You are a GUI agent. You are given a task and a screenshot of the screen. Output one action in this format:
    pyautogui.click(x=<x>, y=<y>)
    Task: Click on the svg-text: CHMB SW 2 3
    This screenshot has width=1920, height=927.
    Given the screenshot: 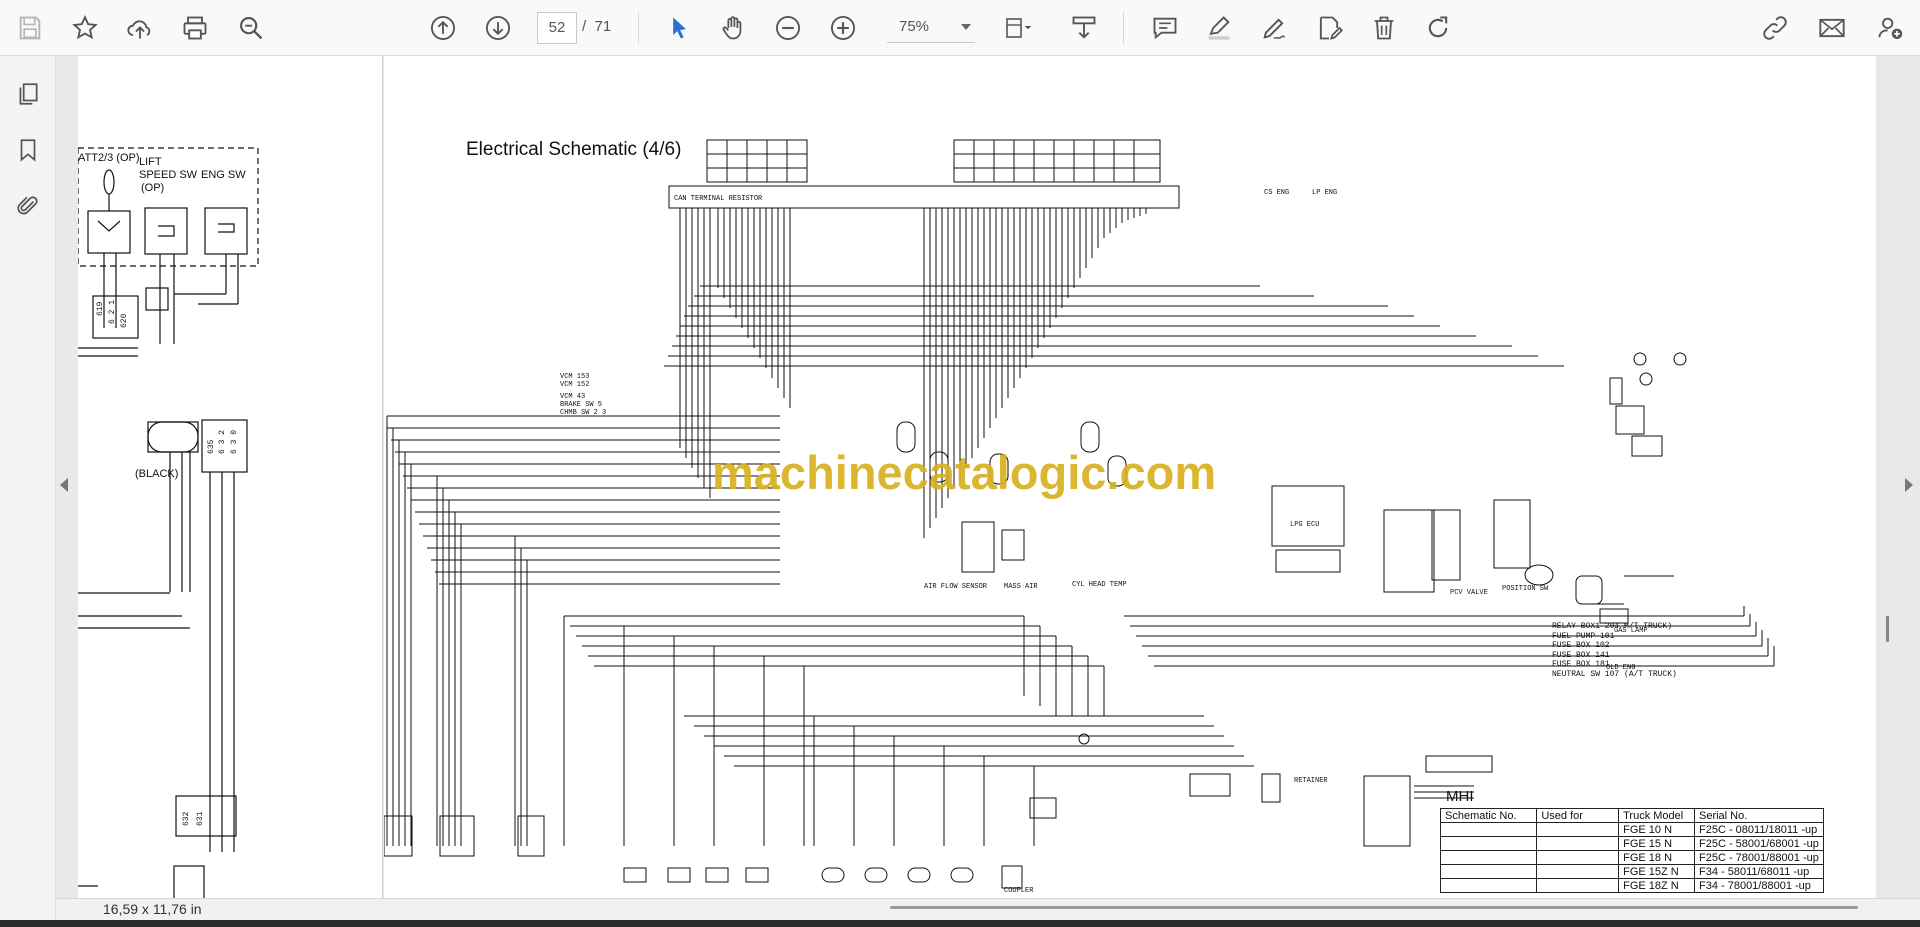 What is the action you would take?
    pyautogui.click(x=583, y=413)
    